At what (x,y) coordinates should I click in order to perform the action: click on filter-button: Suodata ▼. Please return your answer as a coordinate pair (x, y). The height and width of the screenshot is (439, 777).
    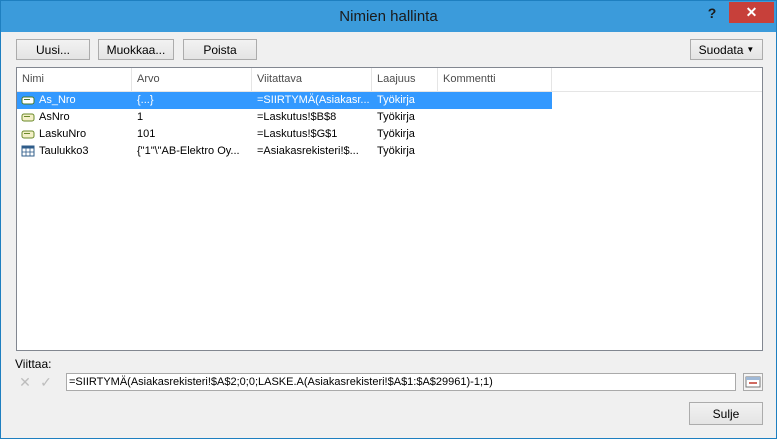
    Looking at the image, I should click on (726, 49).